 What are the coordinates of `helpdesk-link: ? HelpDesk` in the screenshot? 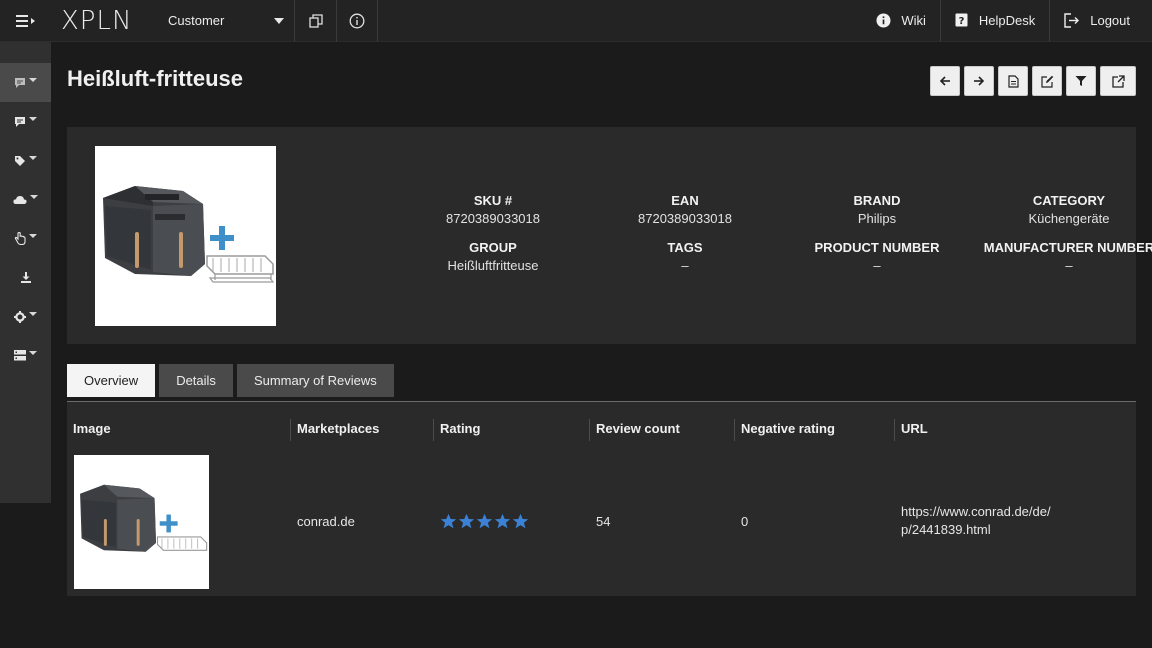 It's located at (996, 21).